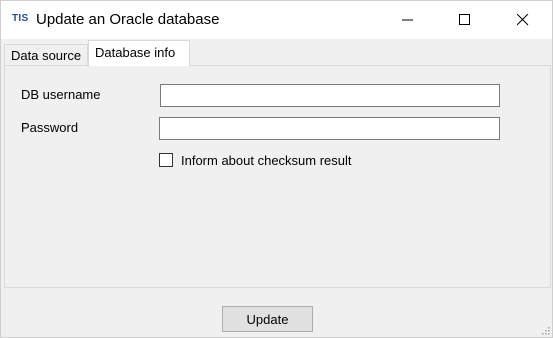 The image size is (553, 338). I want to click on checksum-label: Inform about checksum result, so click(266, 160).